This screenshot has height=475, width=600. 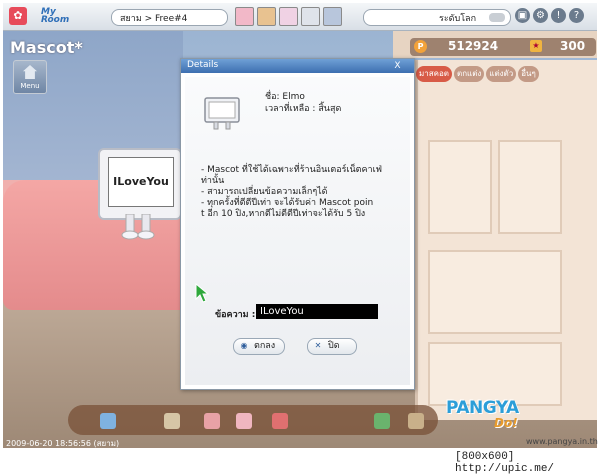 I want to click on myroom-label: My Room, so click(x=55, y=16).